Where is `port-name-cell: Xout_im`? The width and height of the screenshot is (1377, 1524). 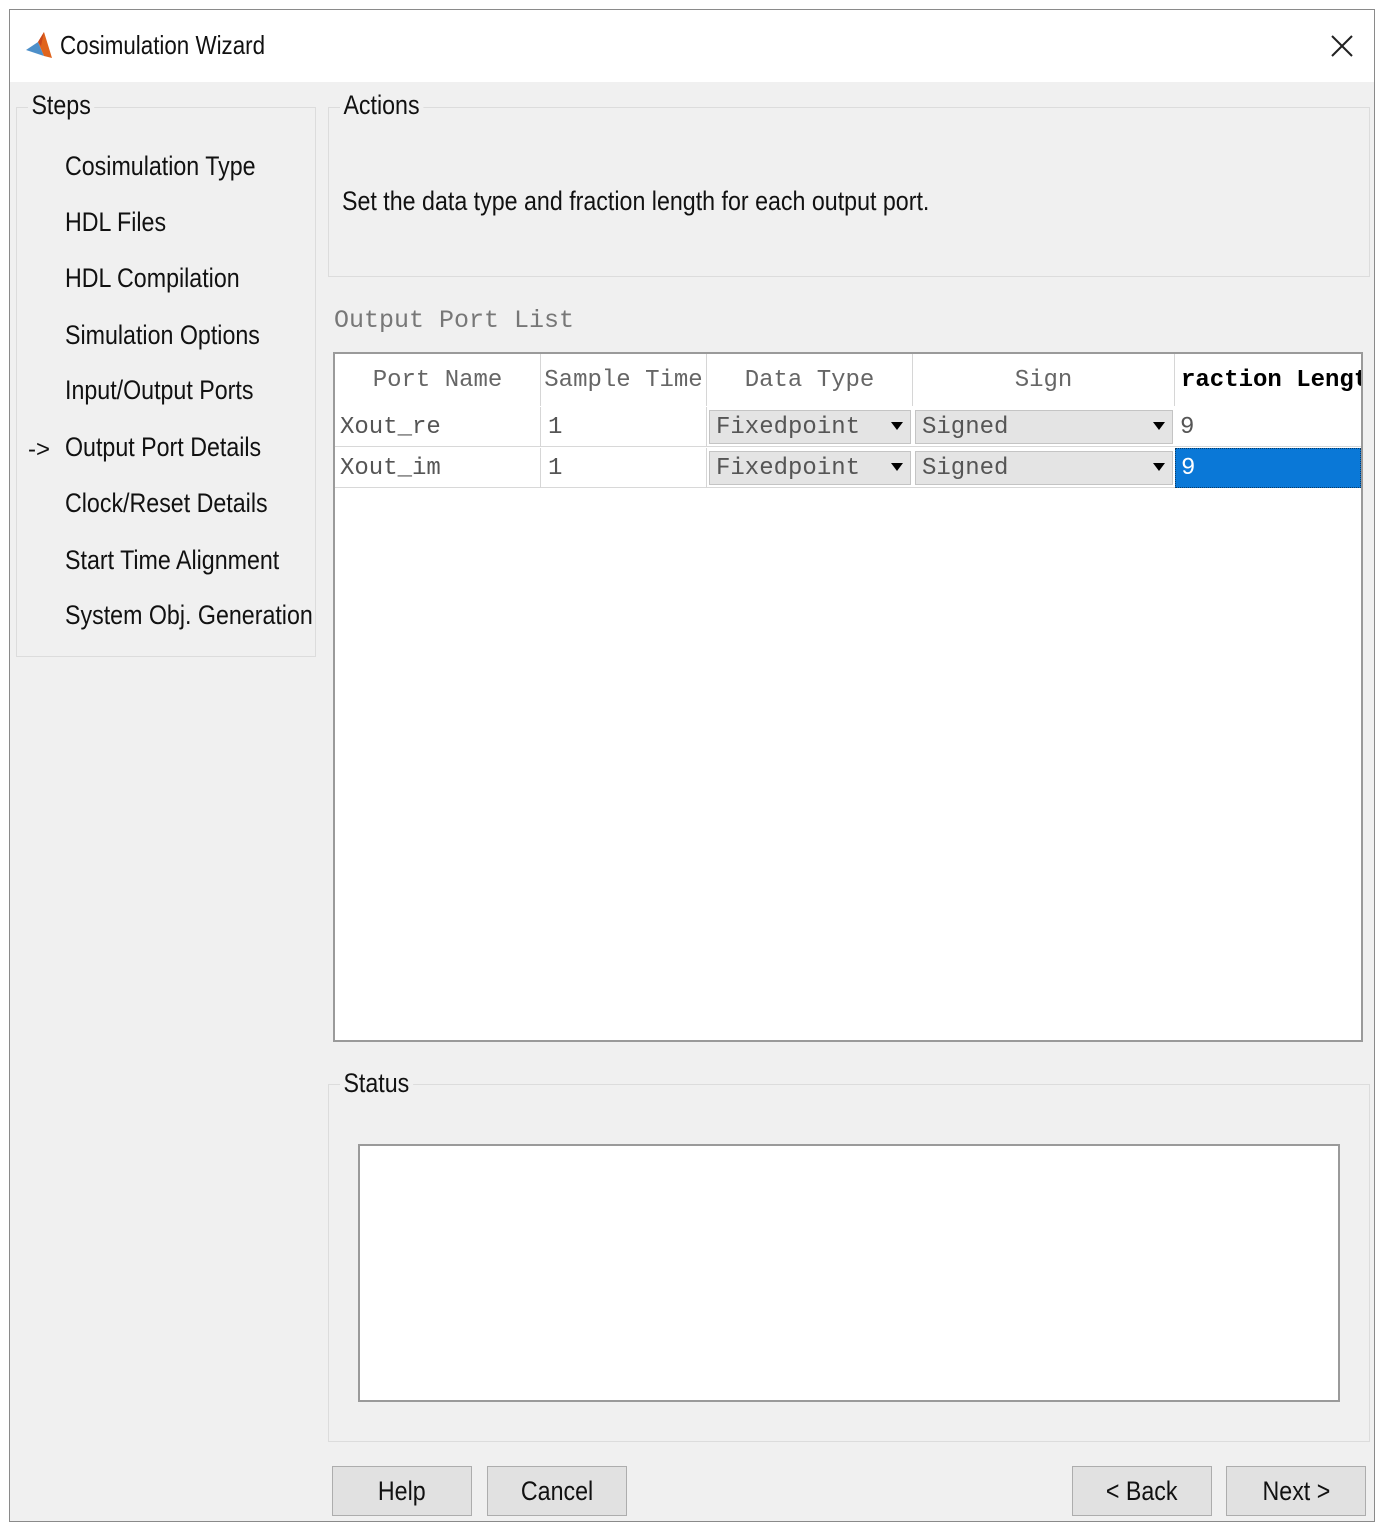 port-name-cell: Xout_im is located at coordinates (438, 468).